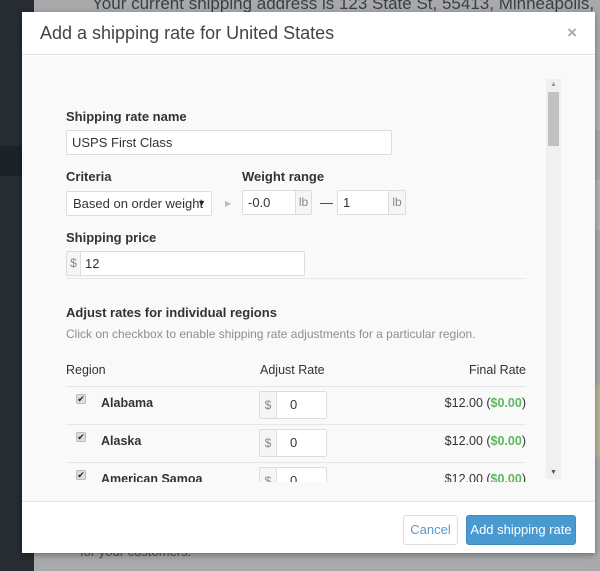  I want to click on add-shipping-rate-button: Add shipping rate, so click(521, 530).